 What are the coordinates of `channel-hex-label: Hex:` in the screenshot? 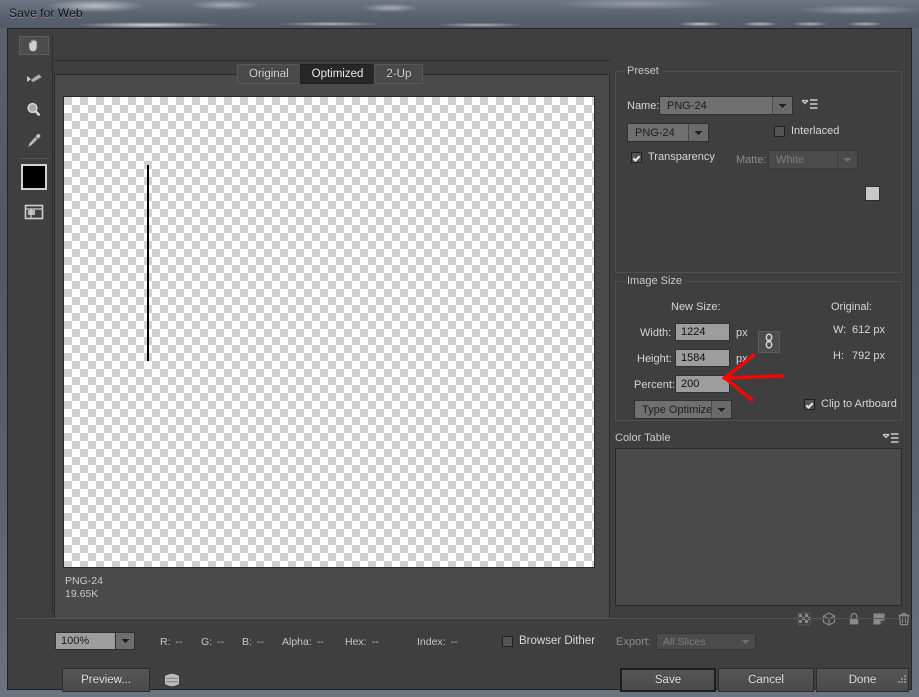 It's located at (356, 642).